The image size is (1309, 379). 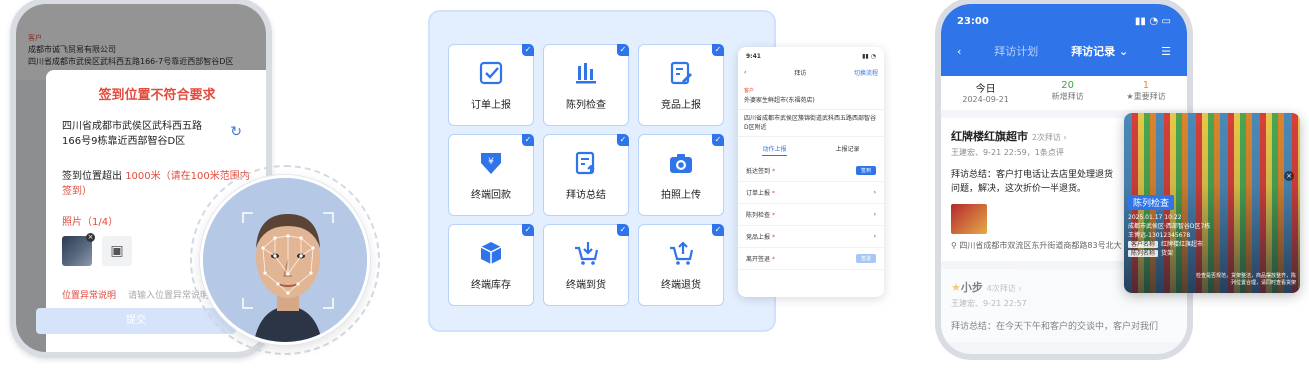 I want to click on tile-label: 终端回款, so click(x=491, y=195).